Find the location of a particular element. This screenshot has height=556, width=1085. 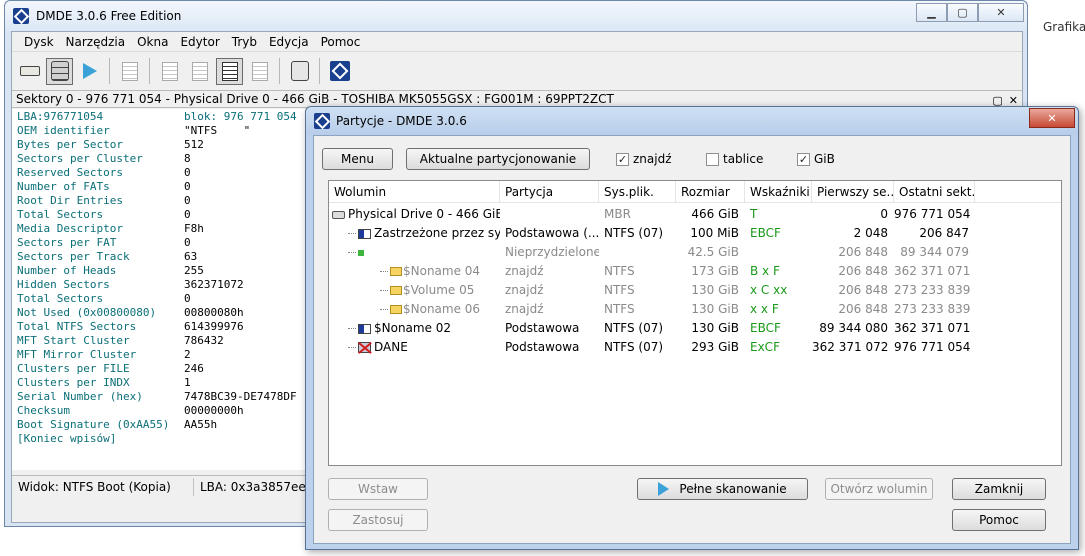

gib-checkbox-box: ✓ is located at coordinates (803, 159).